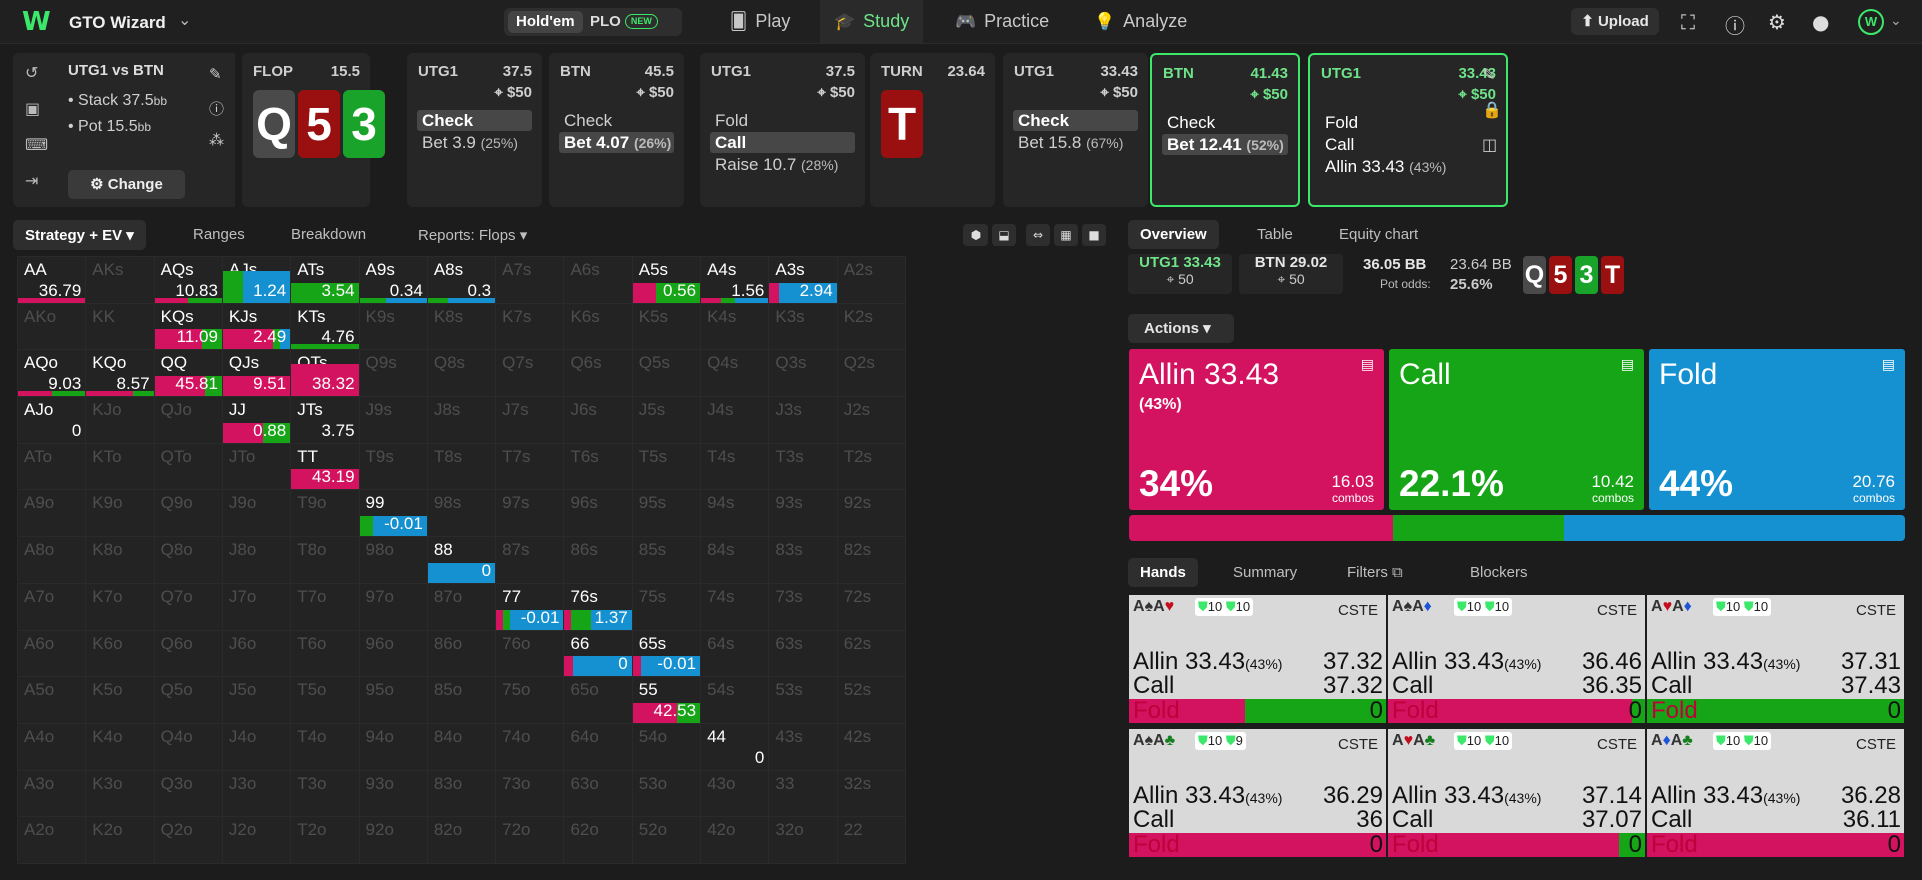 The image size is (1922, 880). I want to click on hand-cell-73s: 73s, so click(803, 606).